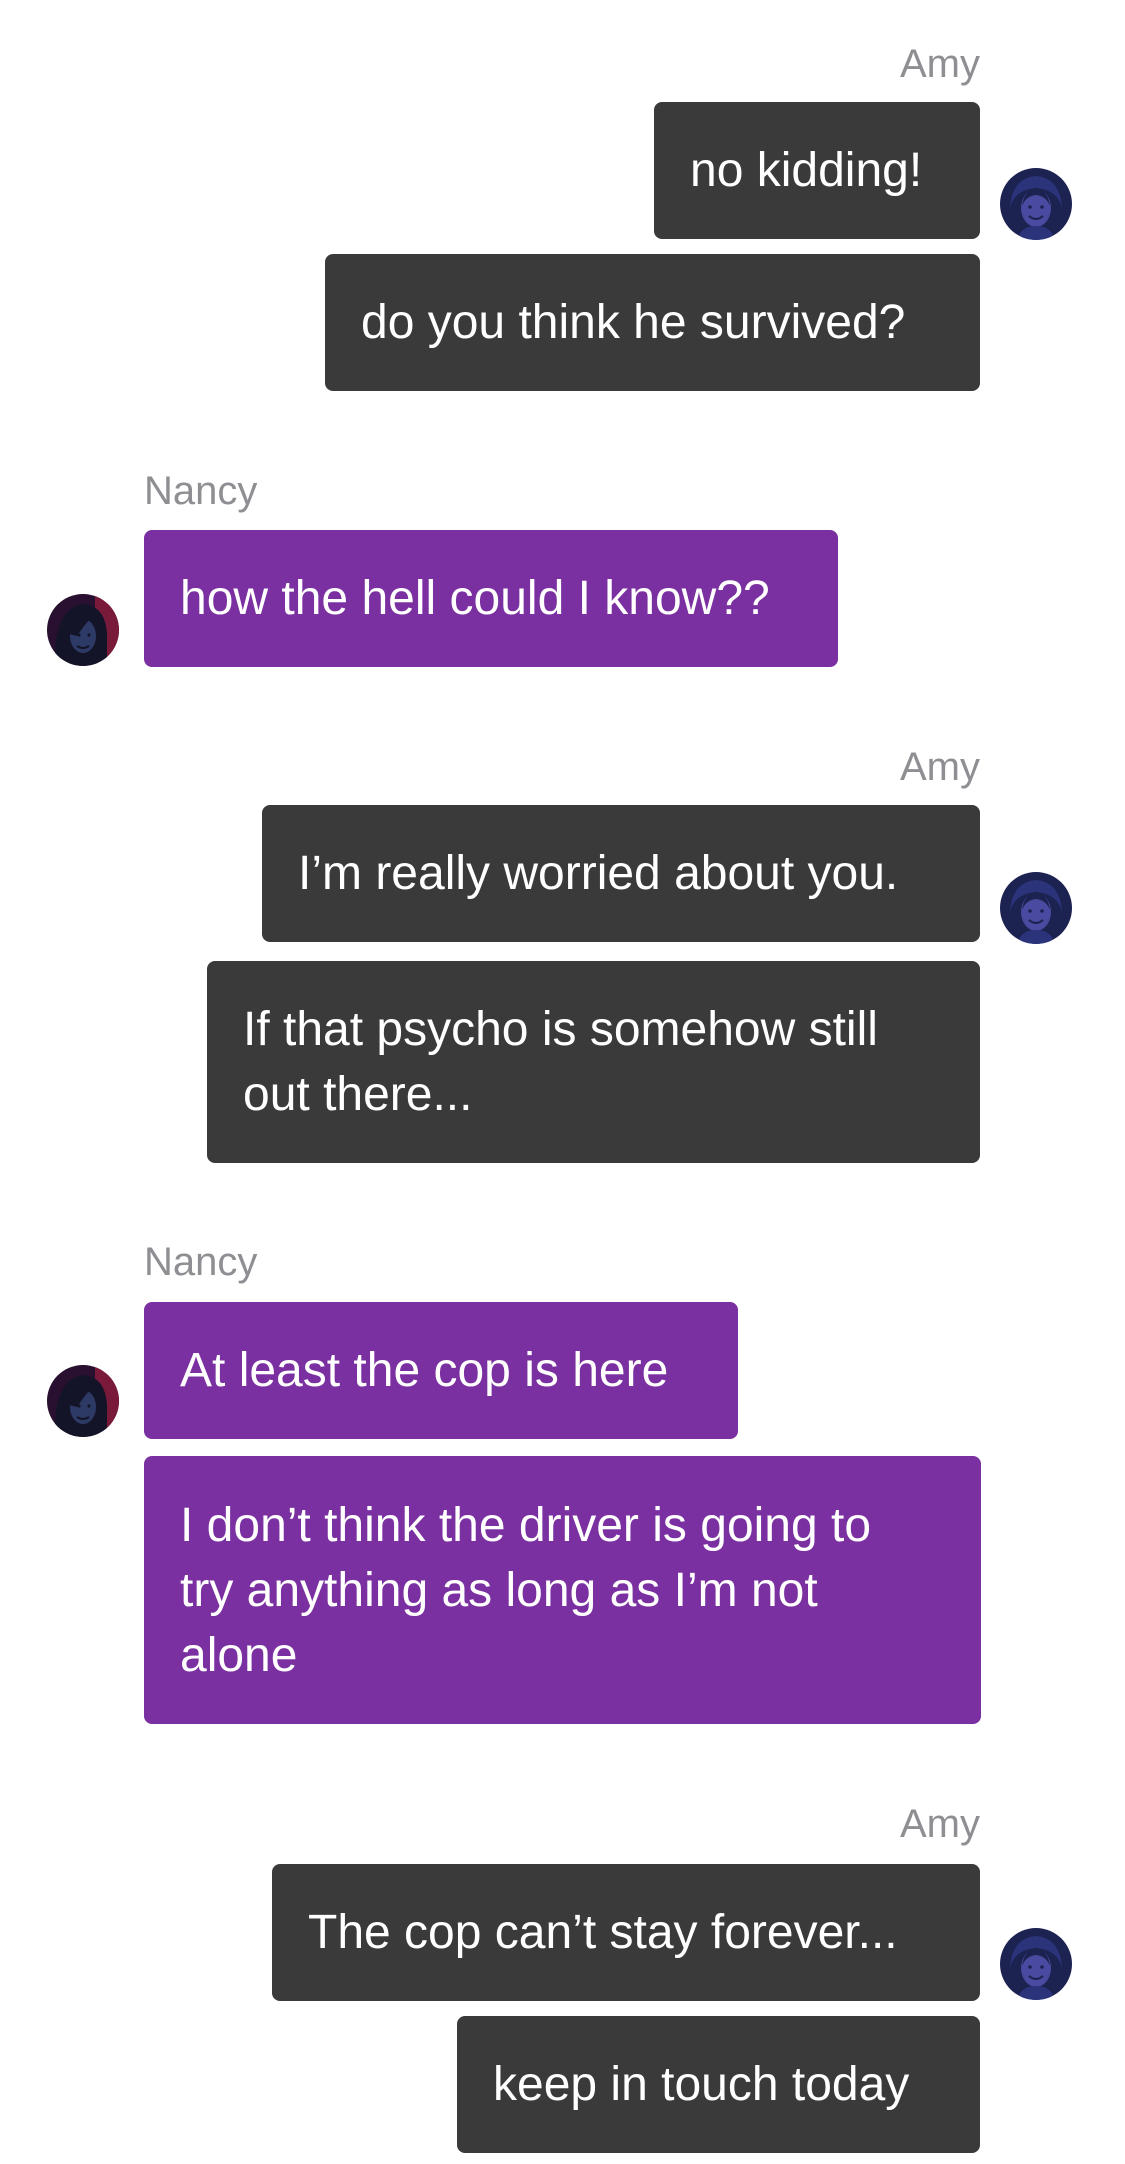  What do you see at coordinates (475, 598) in the screenshot?
I see `message-text: how the hell could I know??` at bounding box center [475, 598].